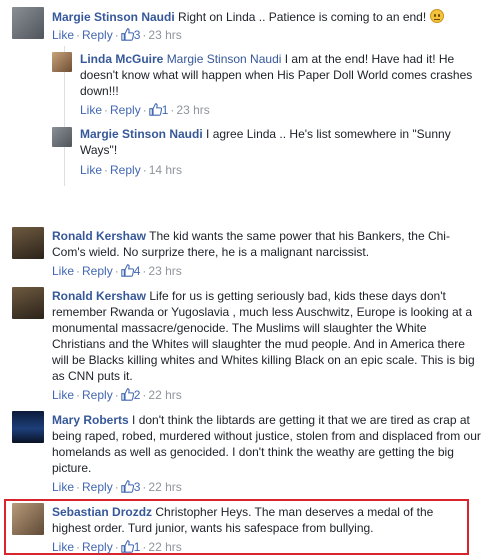 Image resolution: width=491 pixels, height=557 pixels. I want to click on like-count: 4, so click(137, 271).